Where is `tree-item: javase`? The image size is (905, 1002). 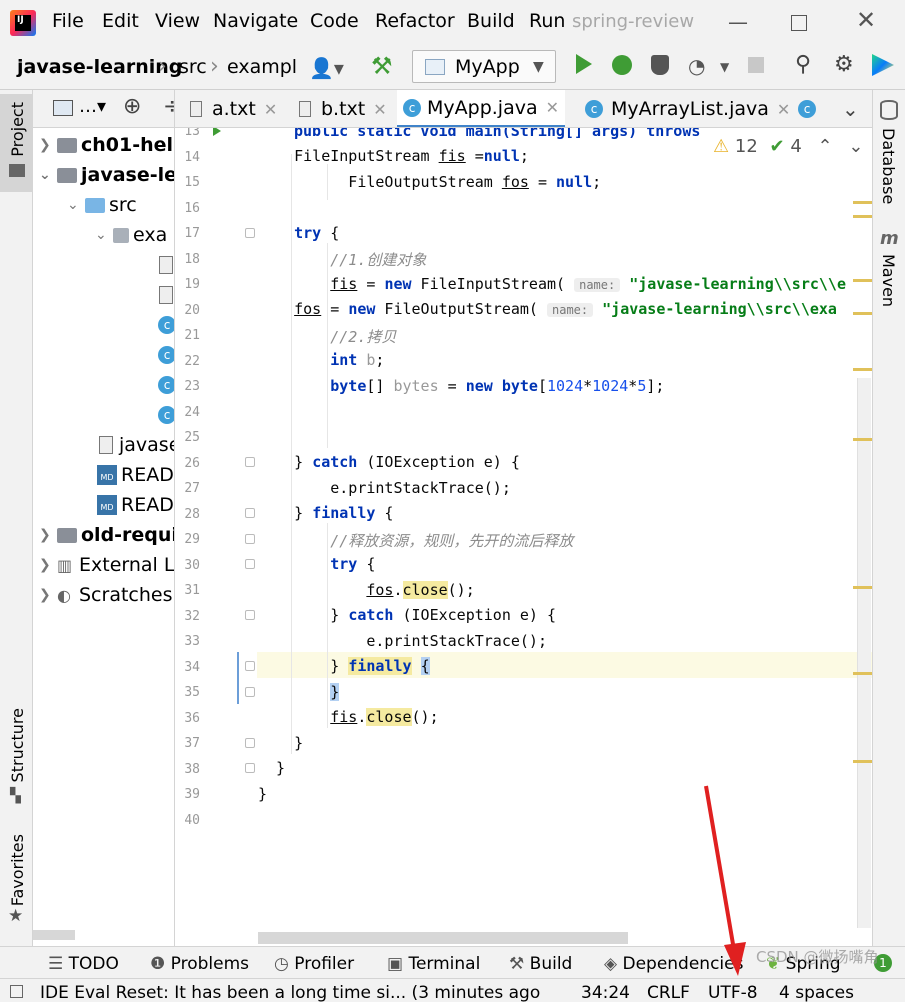 tree-item: javase is located at coordinates (136, 445).